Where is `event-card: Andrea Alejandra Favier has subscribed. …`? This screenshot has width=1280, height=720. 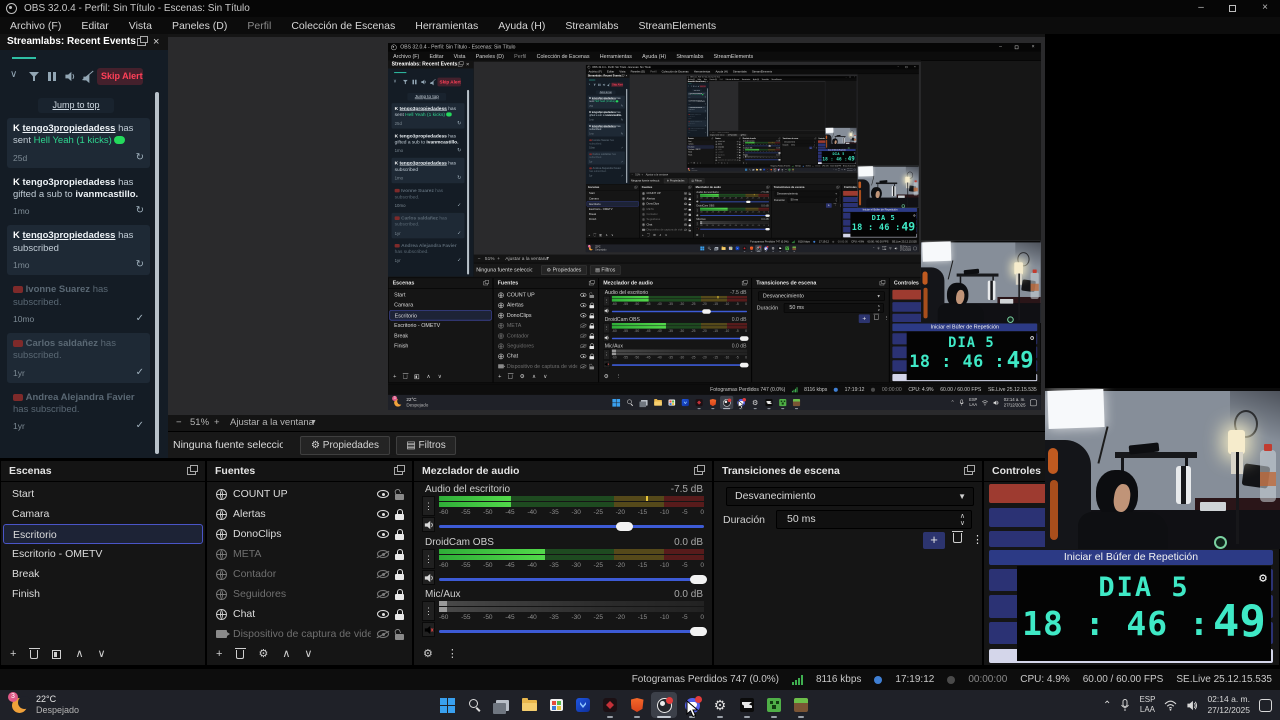 event-card: Andrea Alejandra Favier has subscribed. … is located at coordinates (78, 412).